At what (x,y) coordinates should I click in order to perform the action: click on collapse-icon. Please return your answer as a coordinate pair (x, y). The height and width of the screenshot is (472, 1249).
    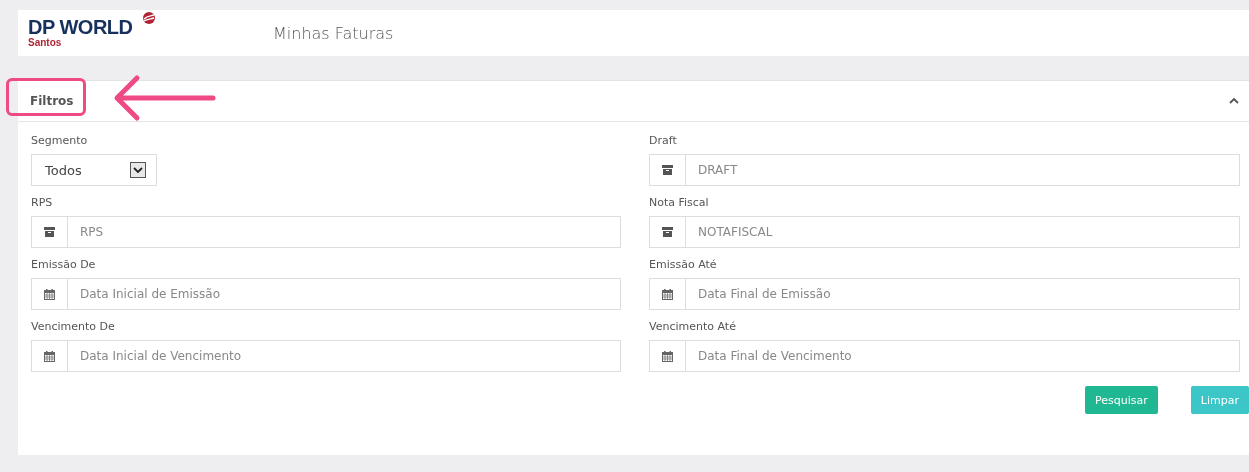
    Looking at the image, I should click on (1234, 101).